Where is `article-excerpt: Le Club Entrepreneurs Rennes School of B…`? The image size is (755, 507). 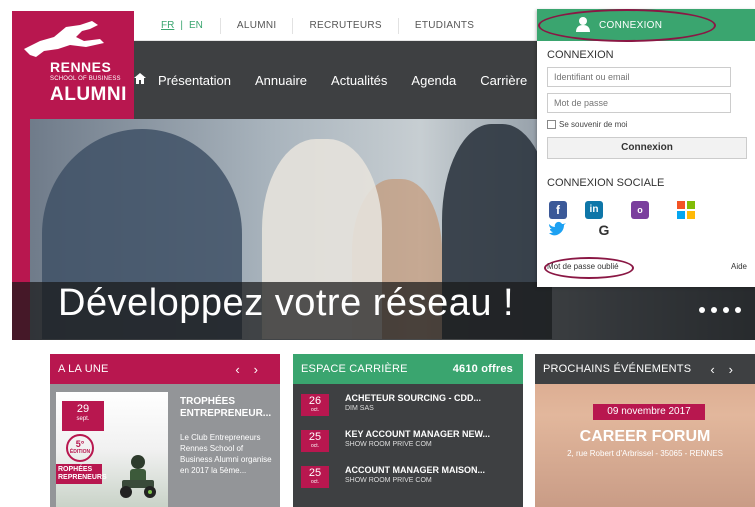
article-excerpt: Le Club Entrepreneurs Rennes School of B… is located at coordinates (226, 454).